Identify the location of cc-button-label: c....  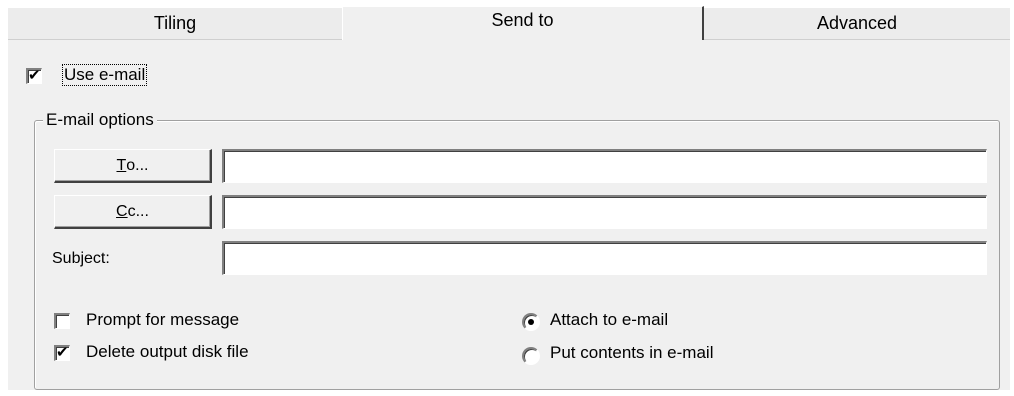
(138, 211).